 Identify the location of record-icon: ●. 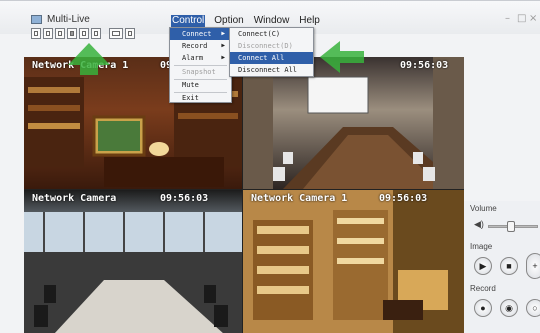
(483, 308).